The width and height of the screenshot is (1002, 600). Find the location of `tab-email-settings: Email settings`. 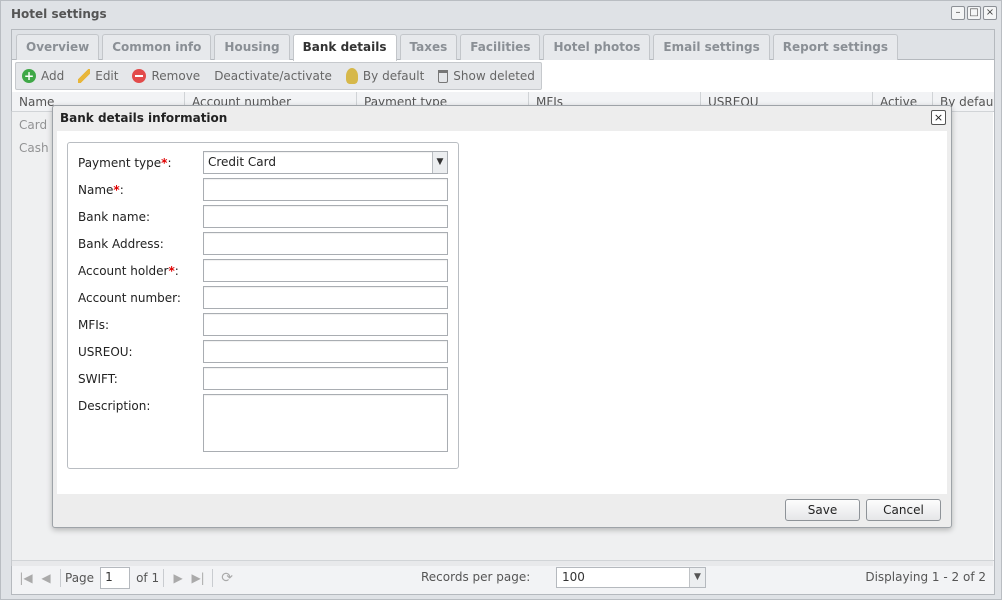

tab-email-settings: Email settings is located at coordinates (711, 47).